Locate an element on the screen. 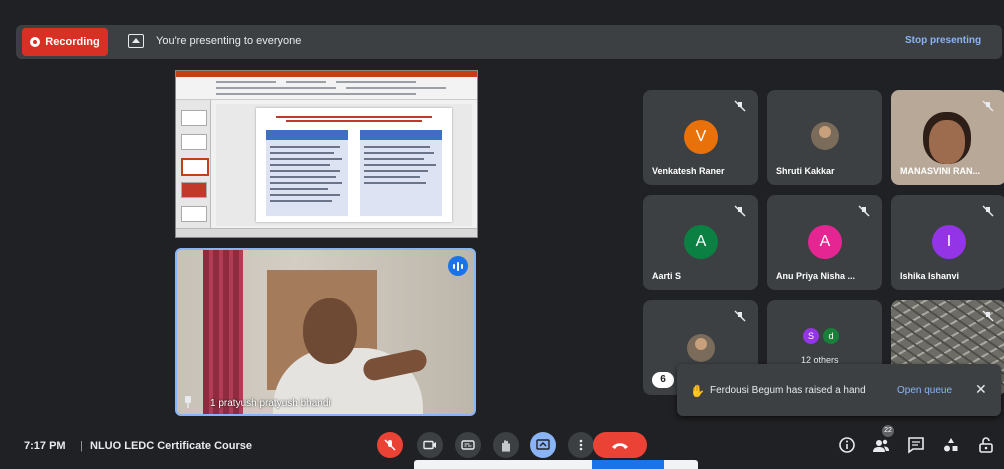 The height and width of the screenshot is (469, 1004). end-call-icon is located at coordinates (620, 446).